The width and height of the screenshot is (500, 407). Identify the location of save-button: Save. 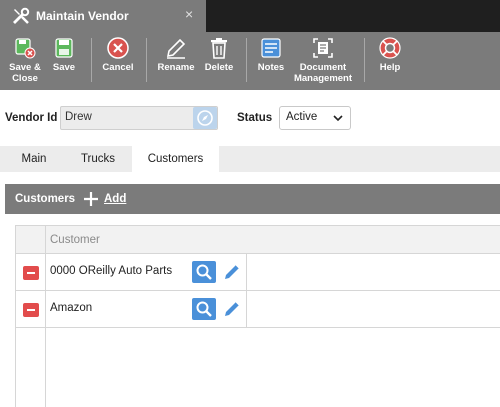
(64, 61).